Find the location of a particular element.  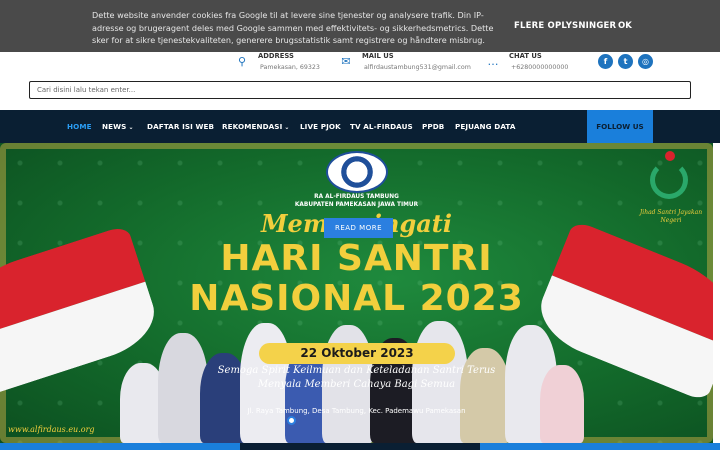

map-pin-icon: ⚲ is located at coordinates (242, 61).